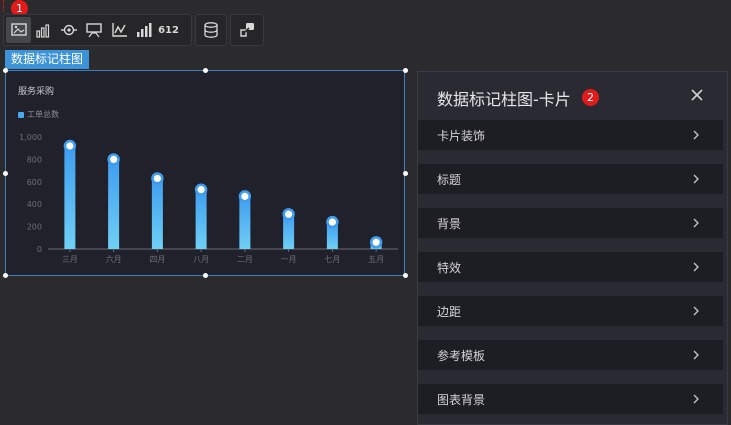 Image resolution: width=731 pixels, height=425 pixels. Describe the element at coordinates (5, 275) in the screenshot. I see `resize-handle-bottom-left` at that location.